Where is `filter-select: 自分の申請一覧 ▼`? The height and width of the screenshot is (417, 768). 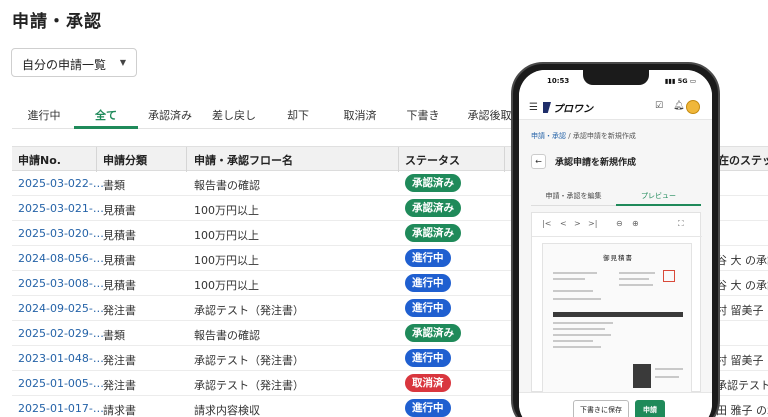 filter-select: 自分の申請一覧 ▼ is located at coordinates (74, 62).